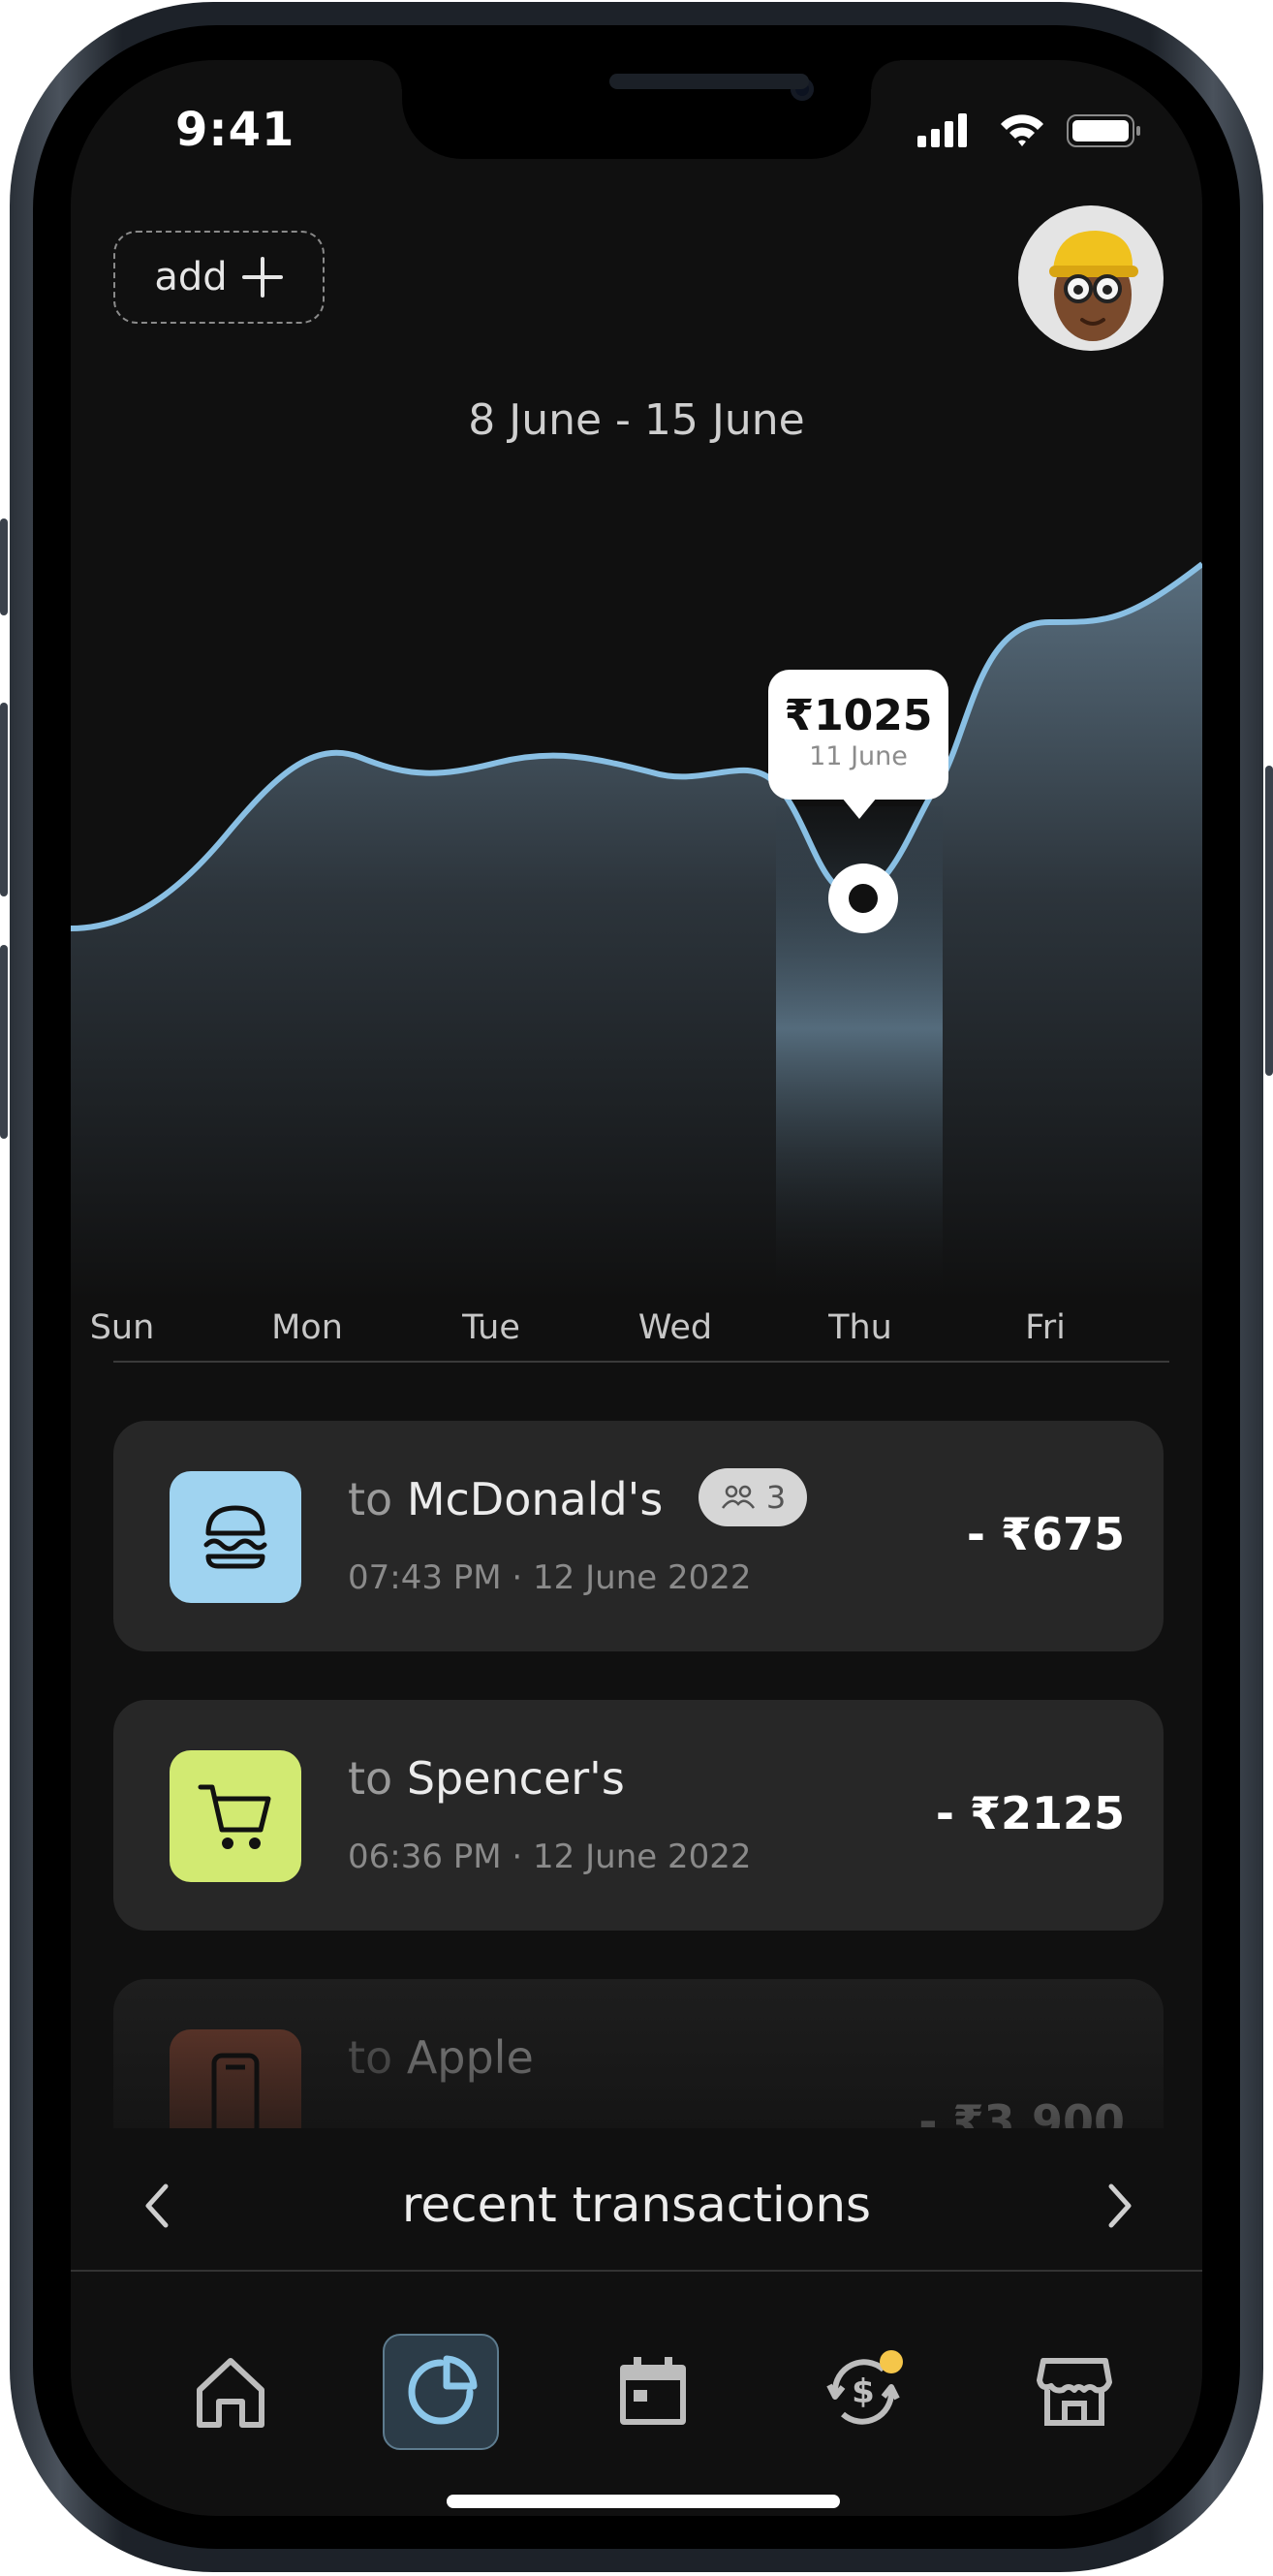 The width and height of the screenshot is (1273, 2576). Describe the element at coordinates (643, 2501) in the screenshot. I see `home-indicator` at that location.